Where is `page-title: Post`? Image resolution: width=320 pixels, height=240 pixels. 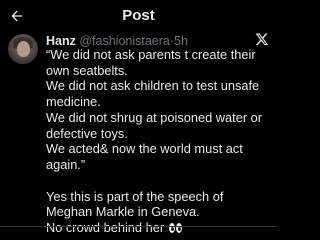 page-title: Post is located at coordinates (138, 15).